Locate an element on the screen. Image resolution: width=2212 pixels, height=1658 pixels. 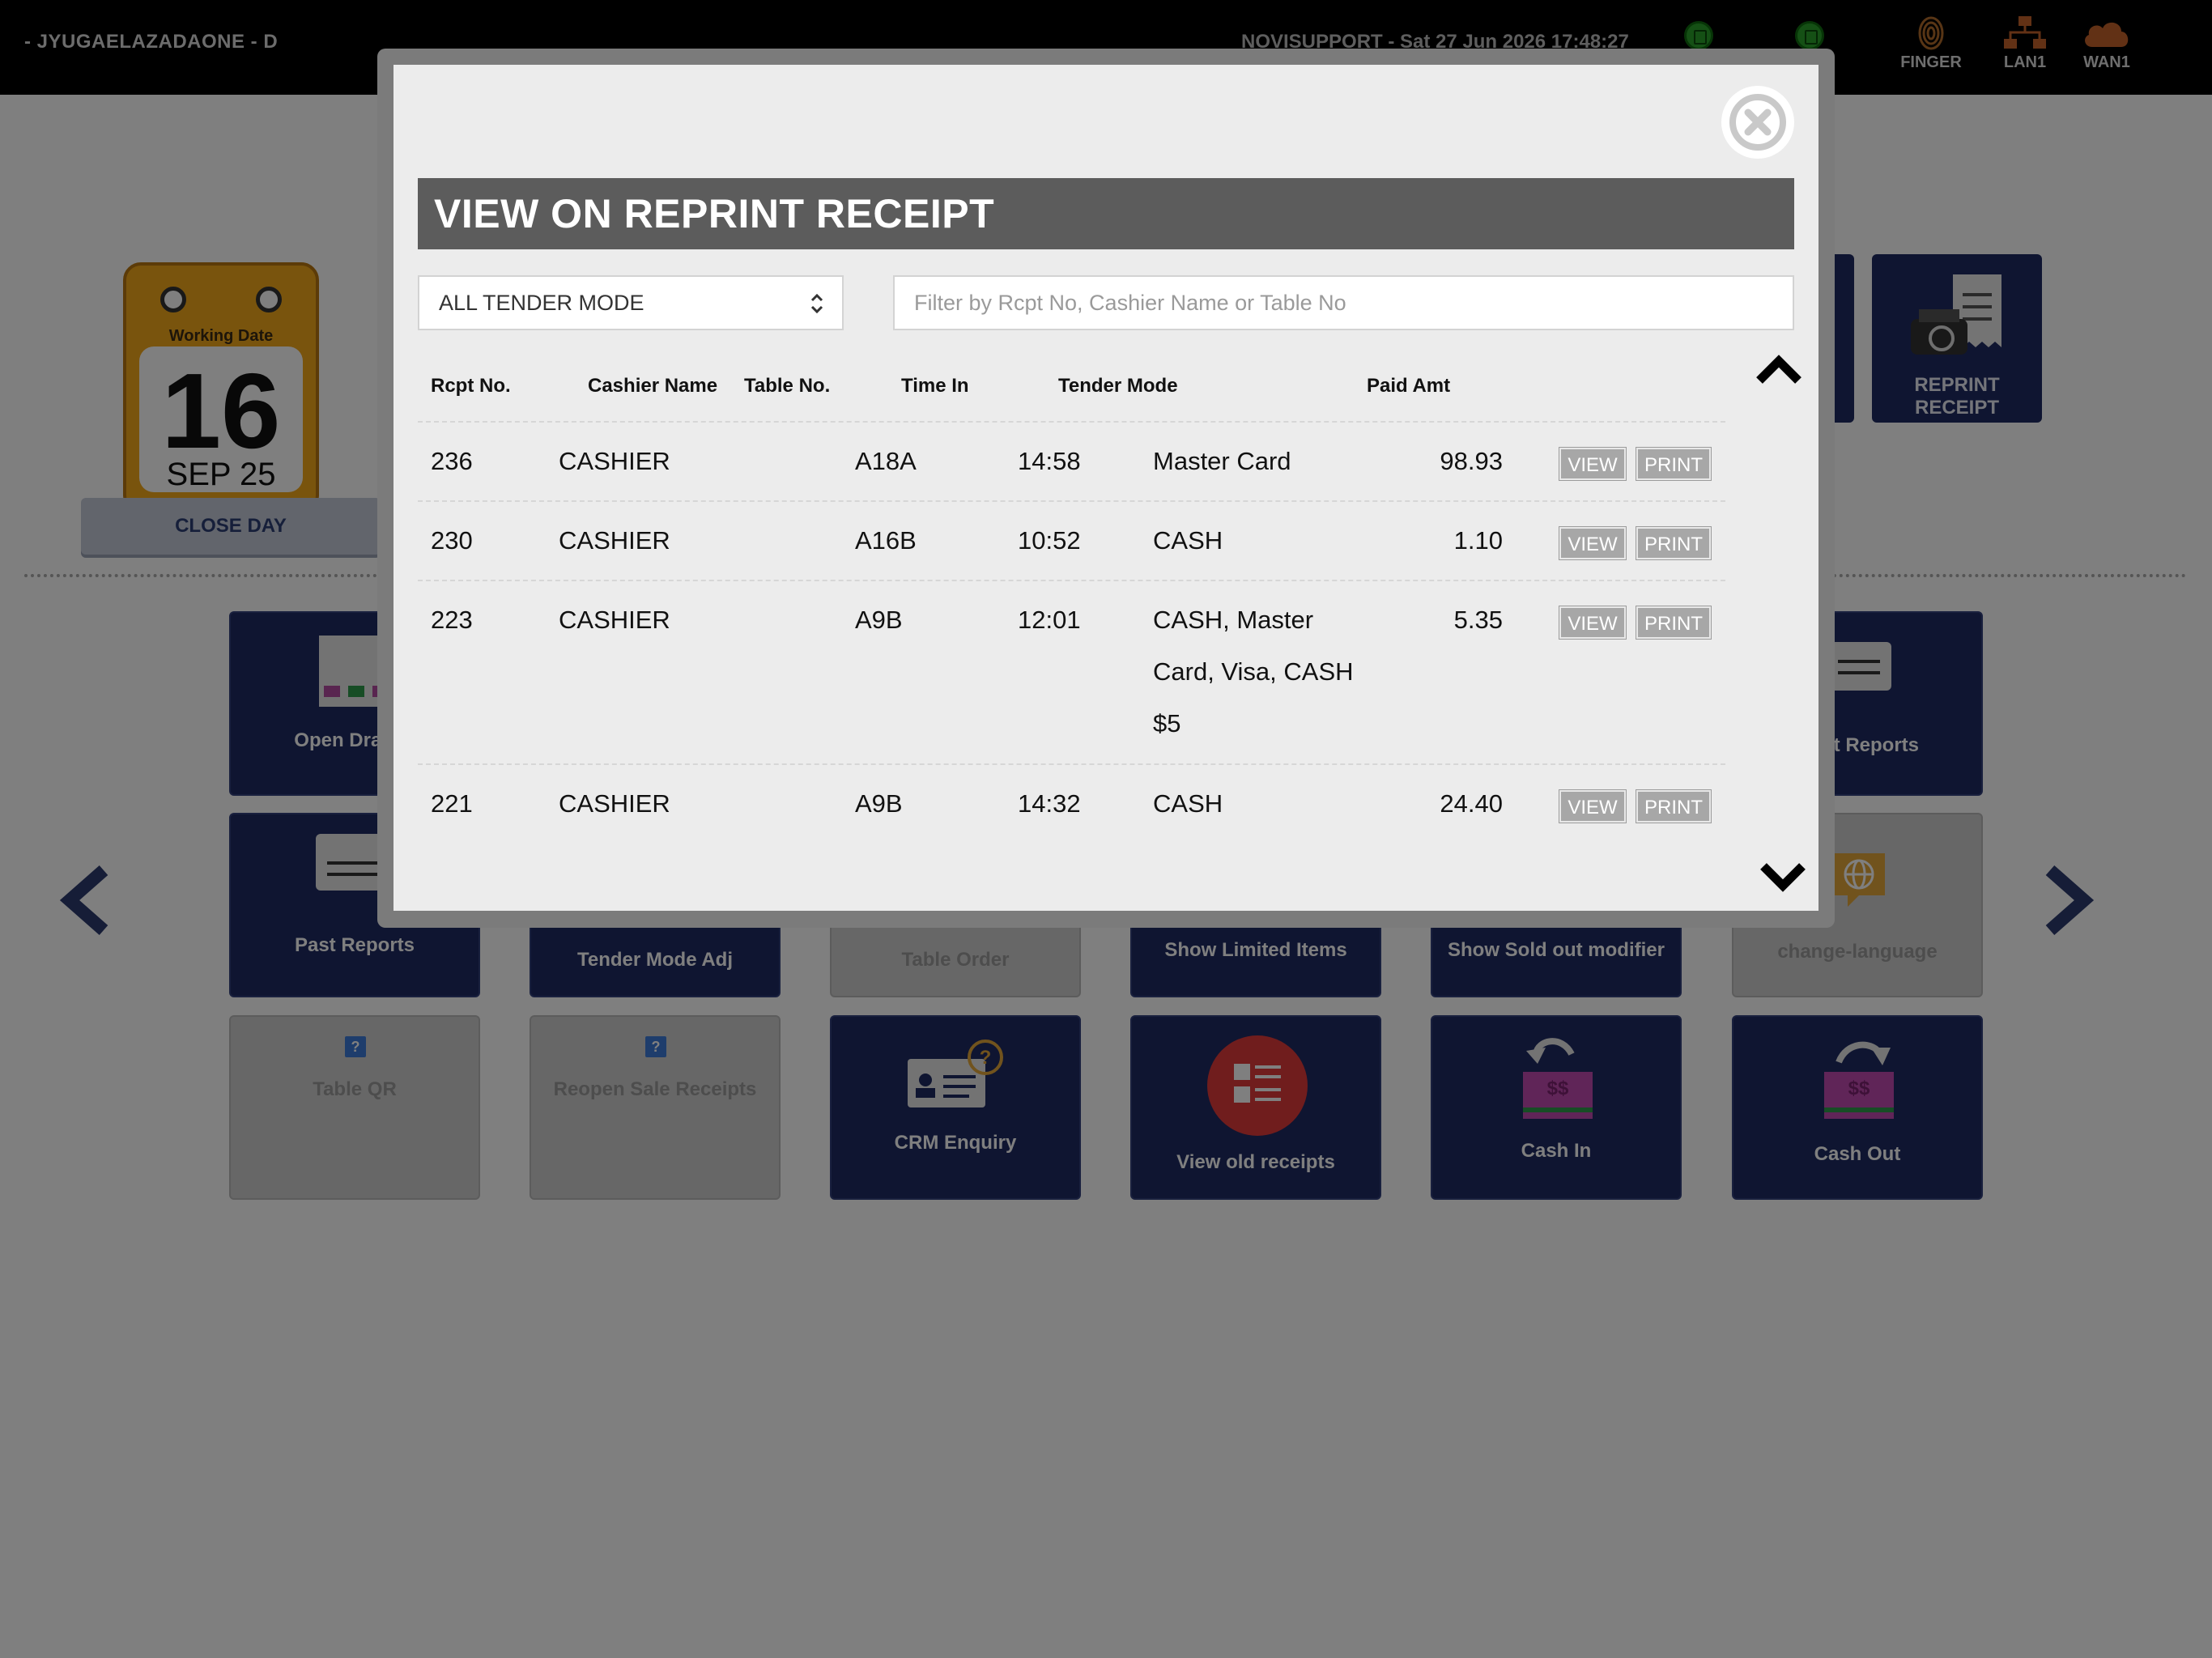
scroll-up-icon is located at coordinates (1779, 369).